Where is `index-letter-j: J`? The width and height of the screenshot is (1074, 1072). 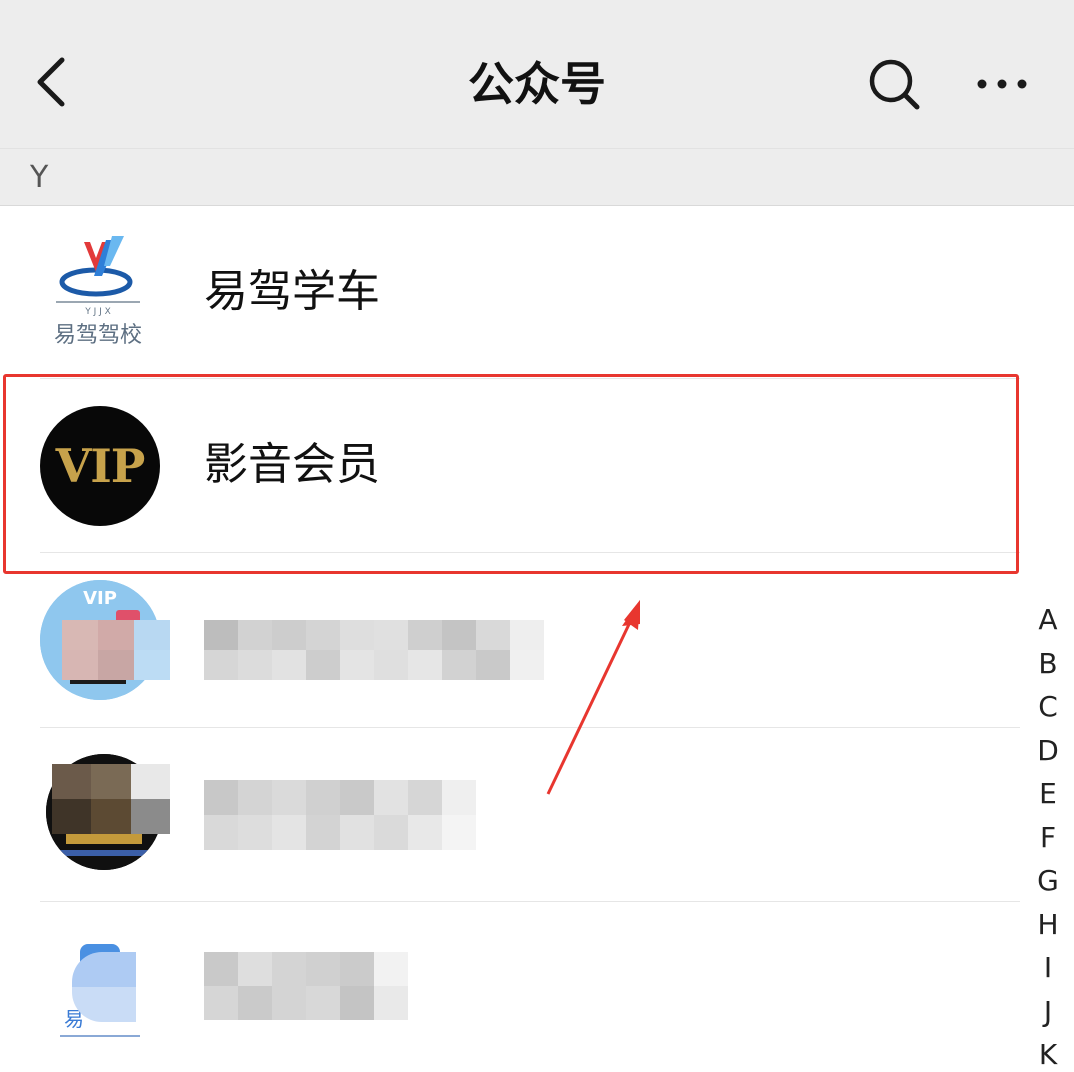
index-letter-j: J is located at coordinates (1048, 1012).